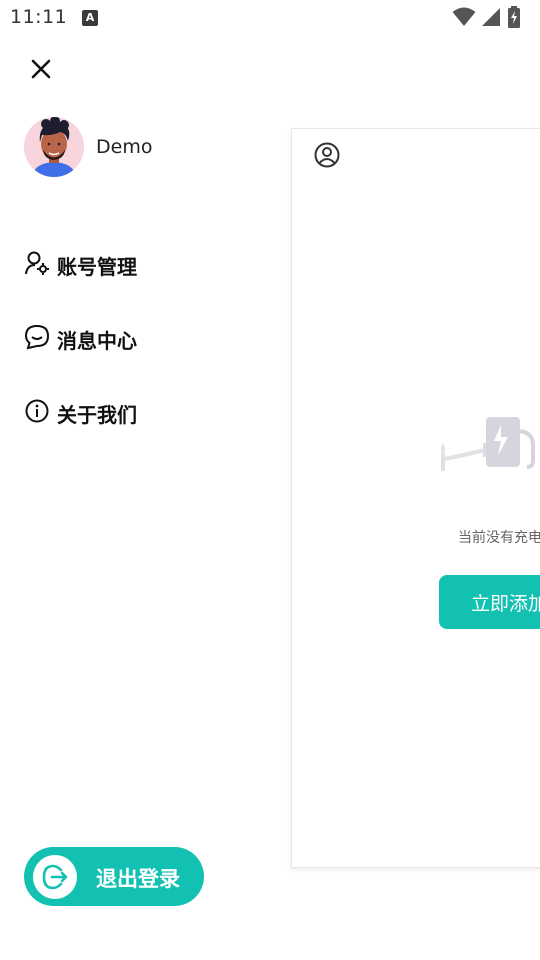  I want to click on menu-item-about: 关于我们, so click(134, 412).